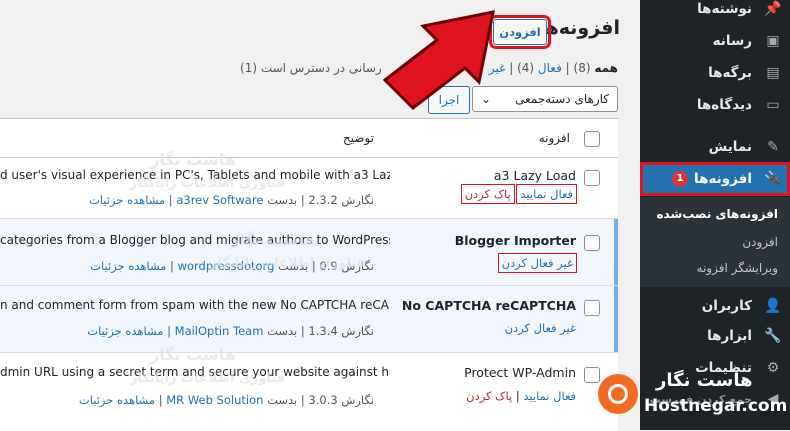  I want to click on row-actions: فعال نمایید پاک کردن, so click(518, 194).